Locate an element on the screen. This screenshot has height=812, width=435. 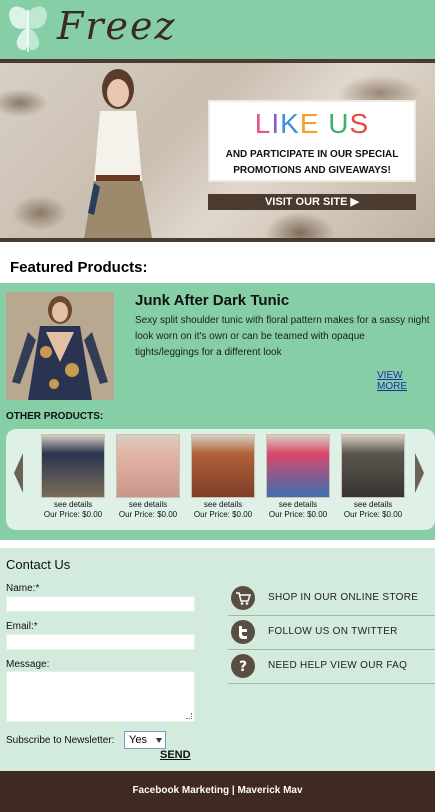
shop-online-link: SHOP IN OUR ONLINE STORE is located at coordinates (331, 599).